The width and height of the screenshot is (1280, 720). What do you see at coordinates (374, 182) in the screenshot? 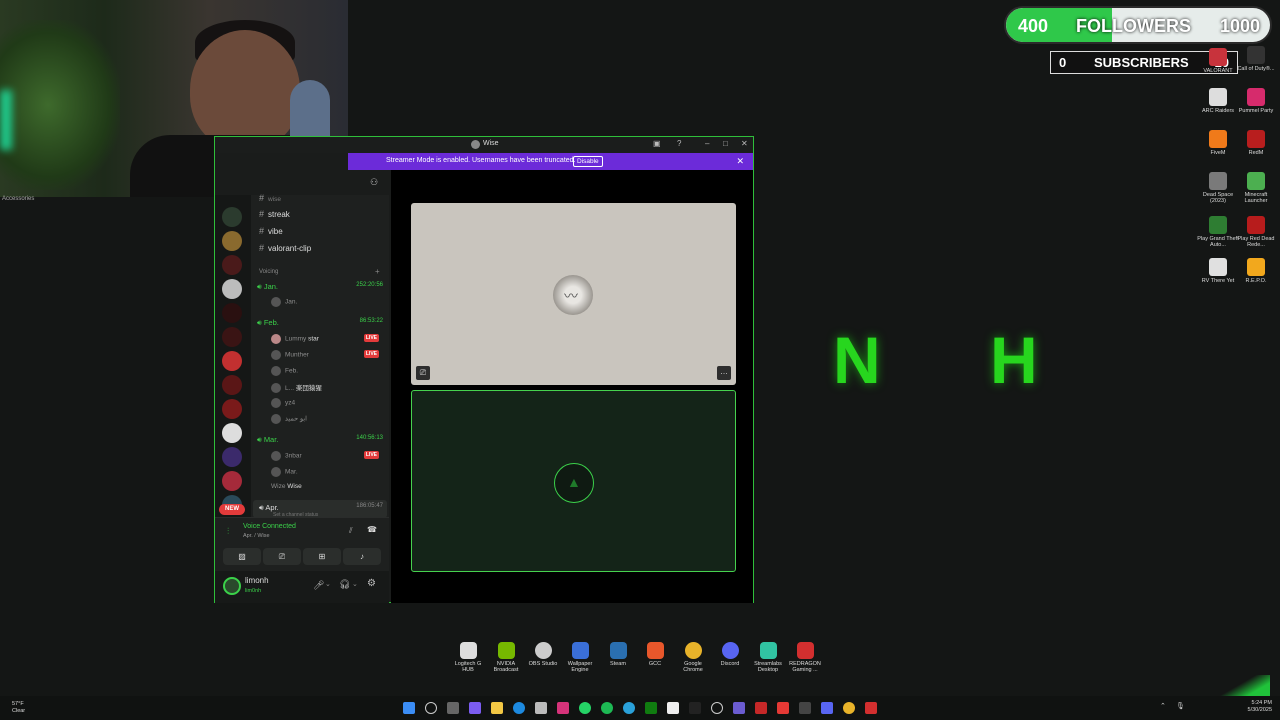
I see `invite-people-icon: ⚇` at bounding box center [374, 182].